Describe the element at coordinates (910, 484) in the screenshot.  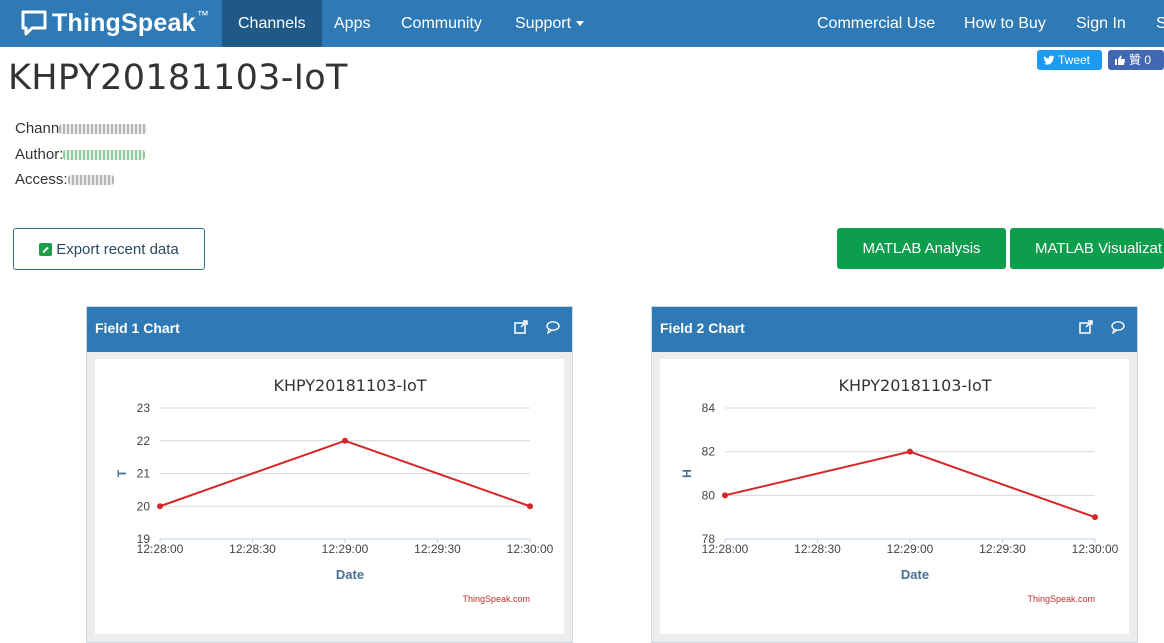
I see `series-line` at that location.